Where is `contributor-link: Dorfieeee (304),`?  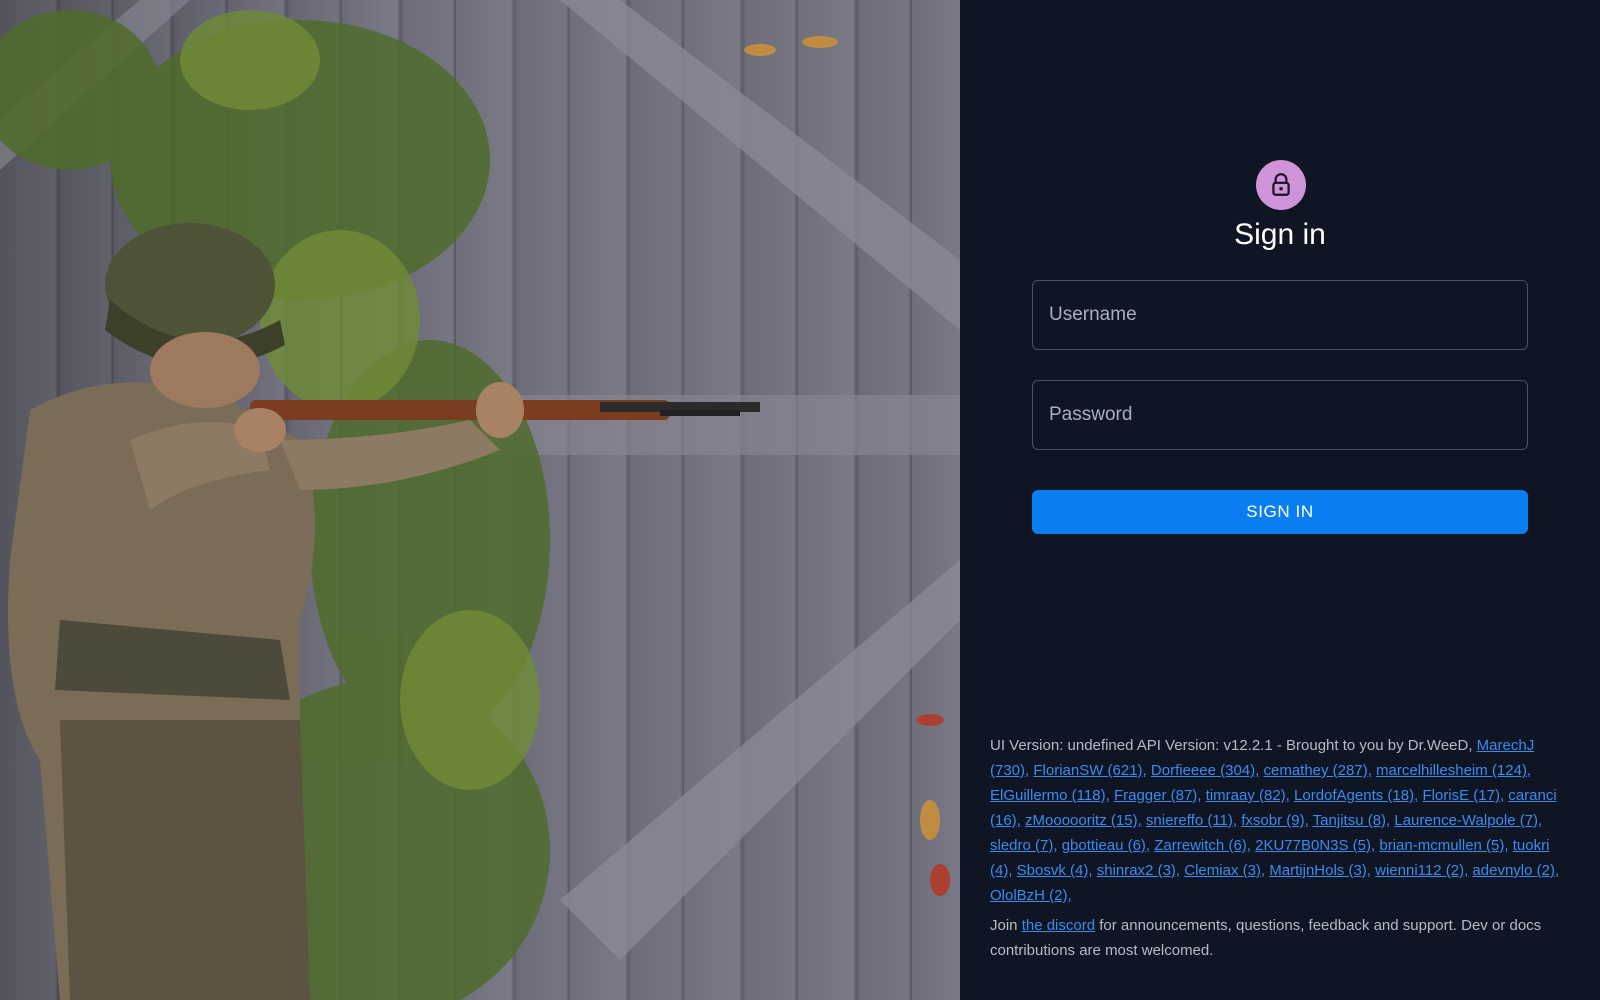 contributor-link: Dorfieeee (304), is located at coordinates (1205, 770).